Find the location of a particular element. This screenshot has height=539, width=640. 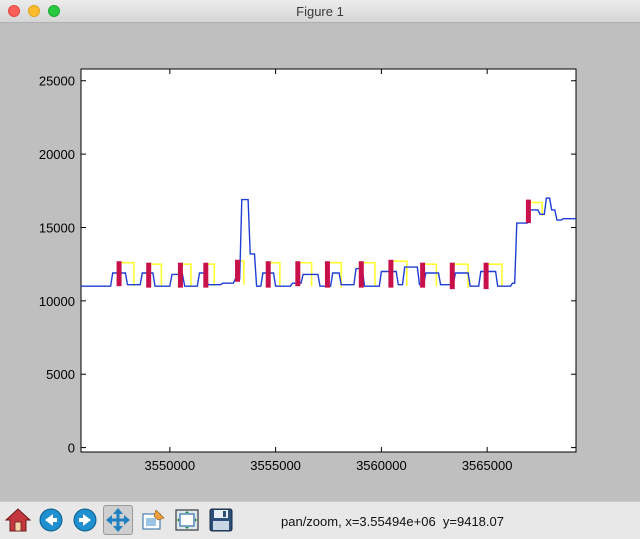

home-icon is located at coordinates (18, 520).